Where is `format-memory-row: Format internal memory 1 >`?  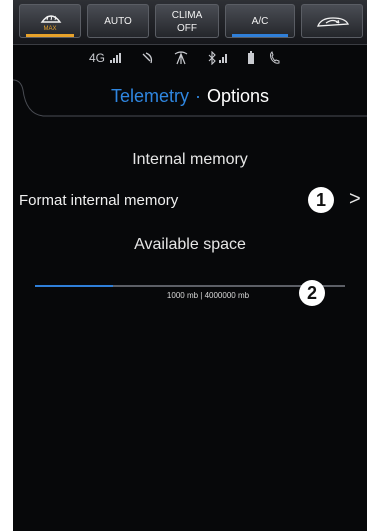 format-memory-row: Format internal memory 1 > is located at coordinates (190, 201).